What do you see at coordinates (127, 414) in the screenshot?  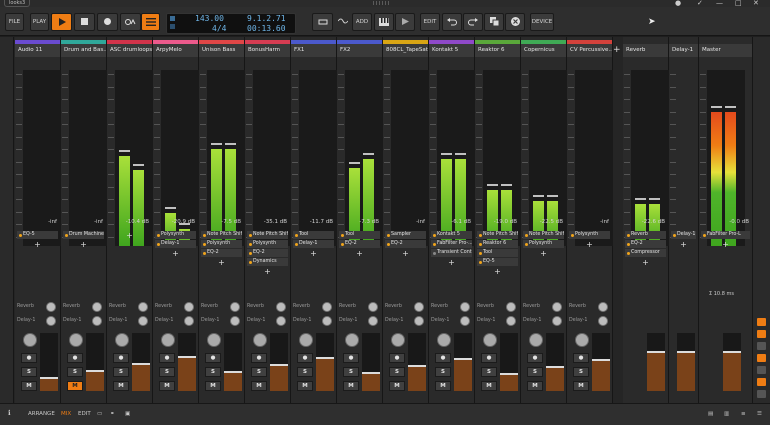 I see `layout-icon: ▣` at bounding box center [127, 414].